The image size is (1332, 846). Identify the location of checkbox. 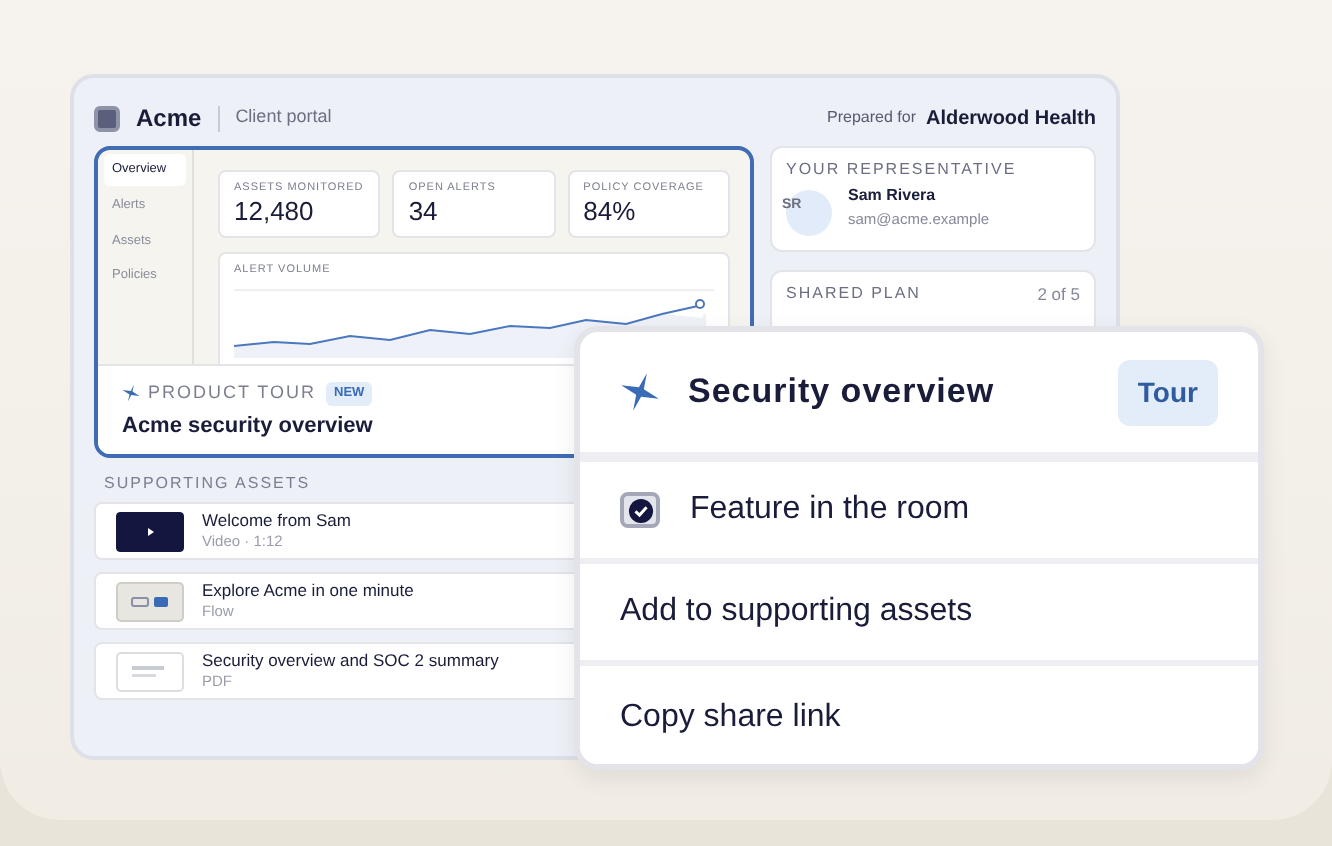
(640, 510).